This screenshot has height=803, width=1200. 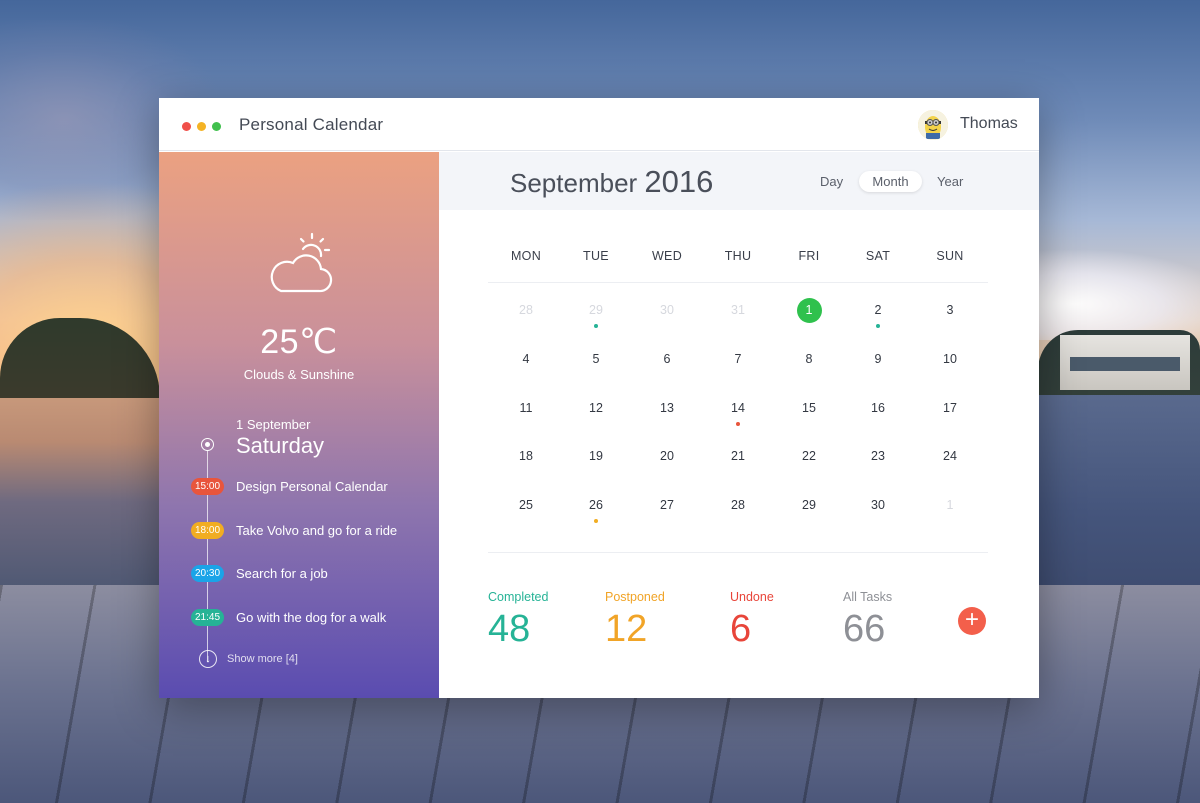 What do you see at coordinates (809, 359) in the screenshot?
I see `day-cell: 8` at bounding box center [809, 359].